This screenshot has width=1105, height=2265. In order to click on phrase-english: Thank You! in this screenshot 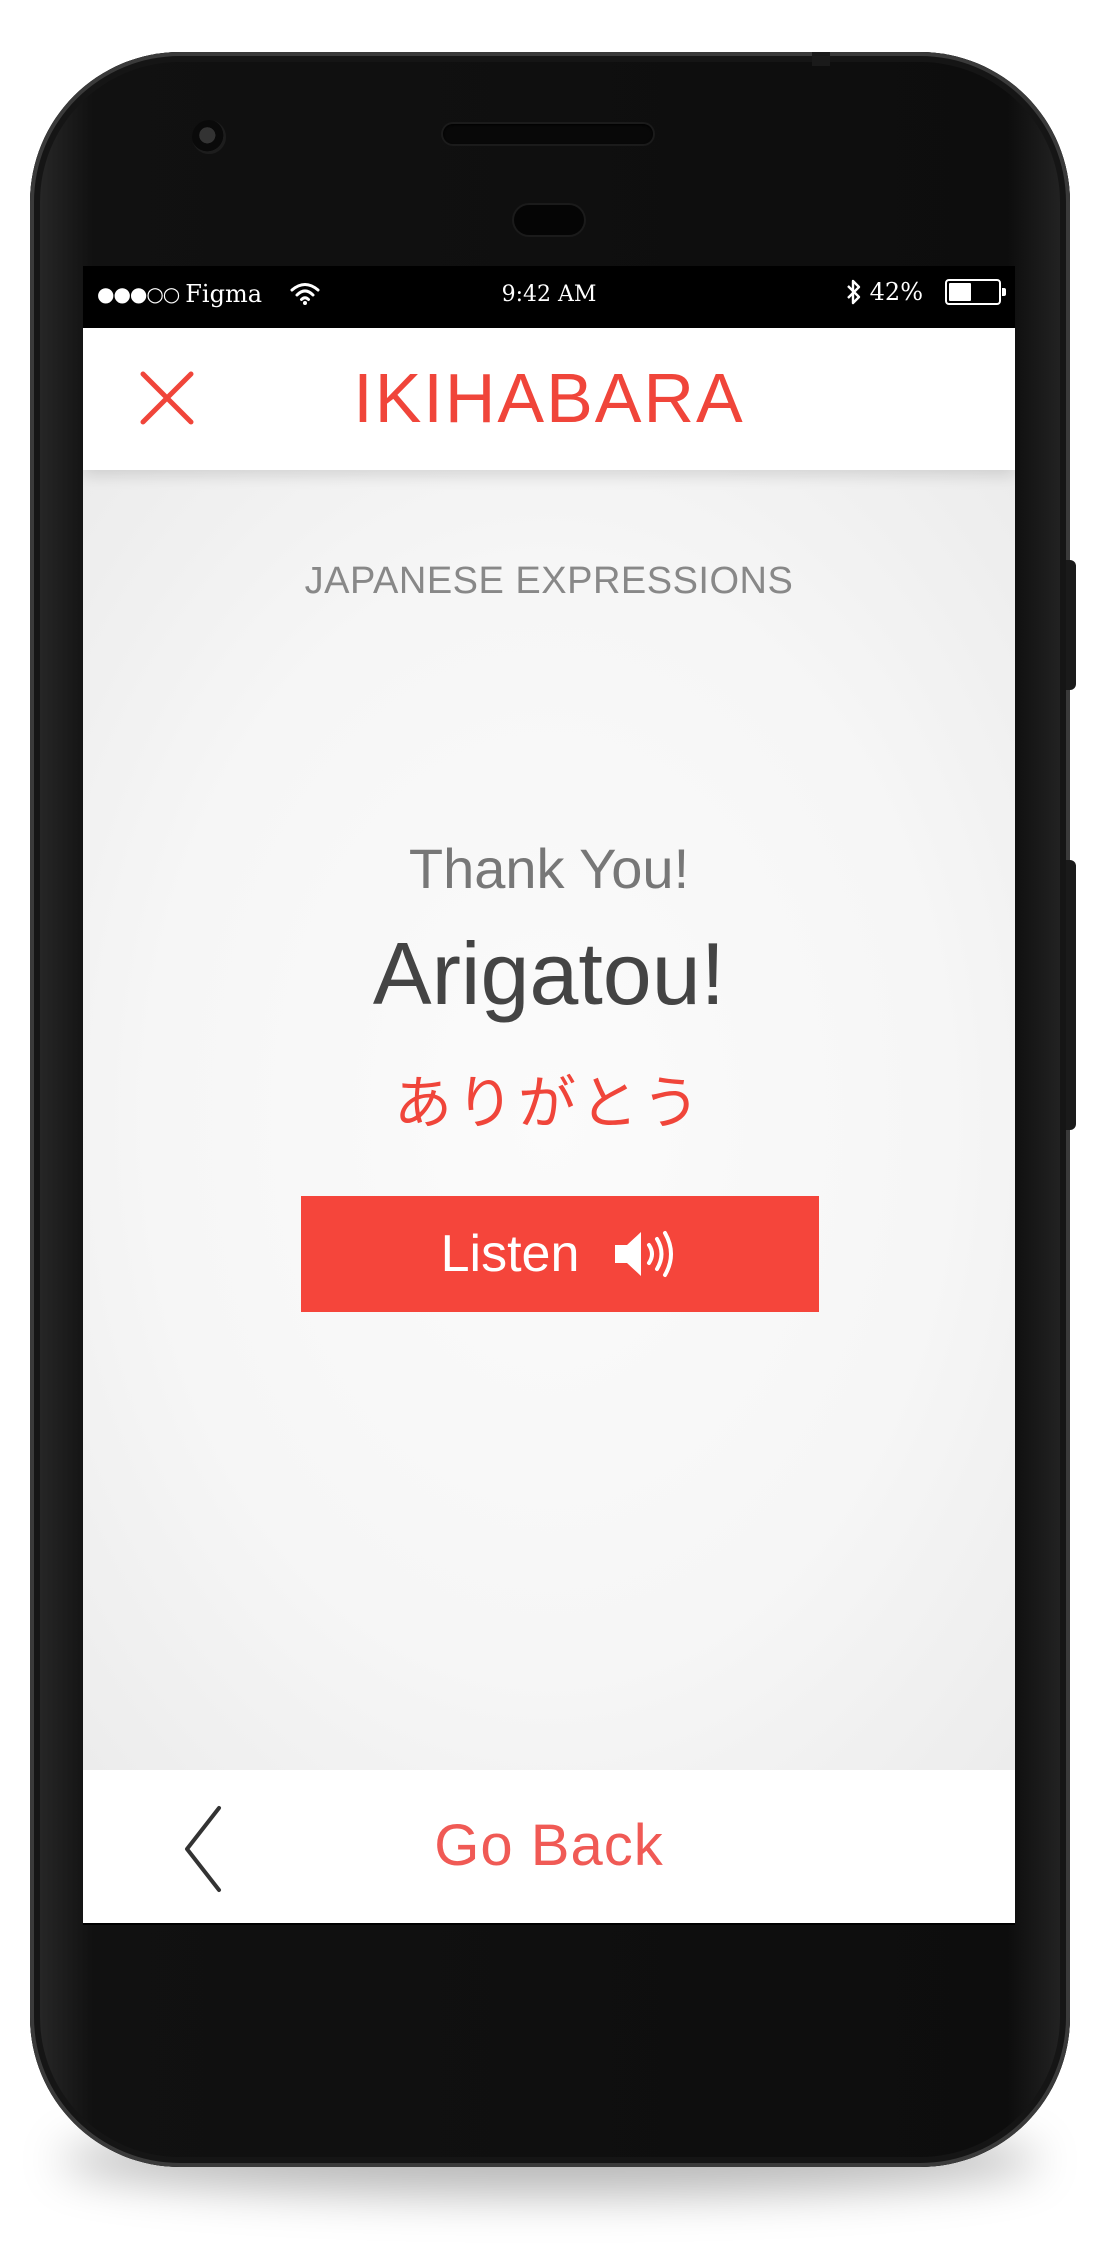, I will do `click(549, 868)`.